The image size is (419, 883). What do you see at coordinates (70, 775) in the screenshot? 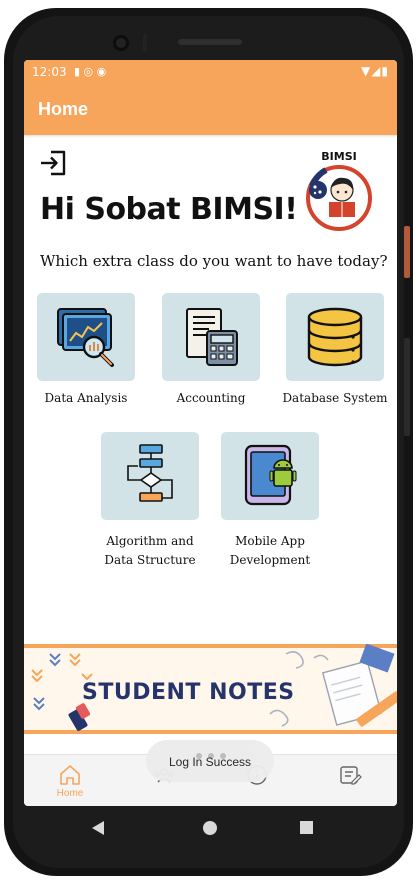
I see `home-icon` at bounding box center [70, 775].